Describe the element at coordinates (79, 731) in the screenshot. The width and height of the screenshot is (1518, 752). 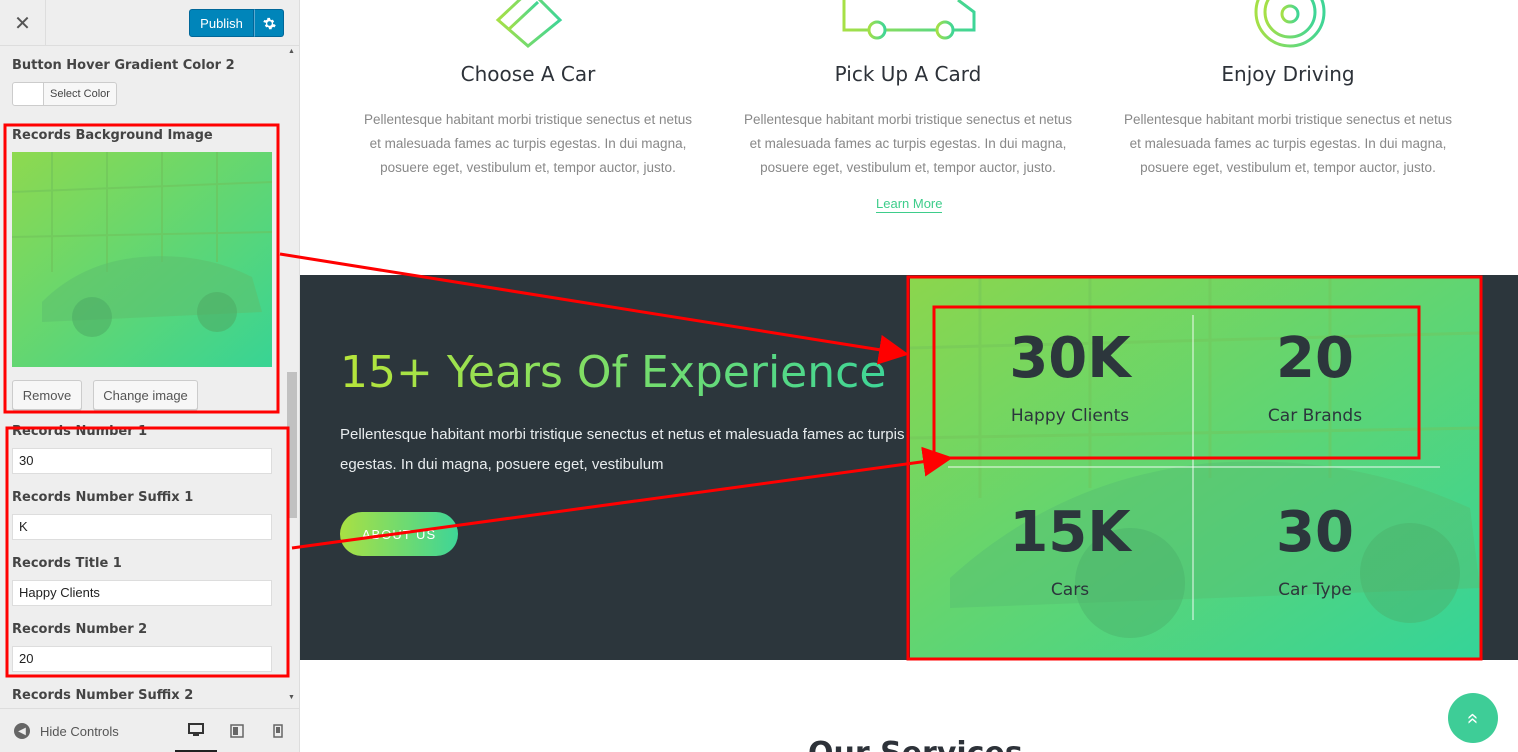
I see `hide-controls-label: Hide Controls` at that location.